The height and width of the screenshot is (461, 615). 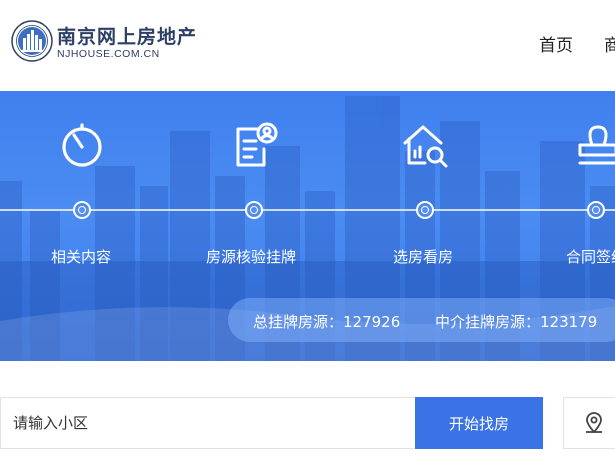 I want to click on step-label-listing: 房源核验挂牌, so click(x=251, y=256).